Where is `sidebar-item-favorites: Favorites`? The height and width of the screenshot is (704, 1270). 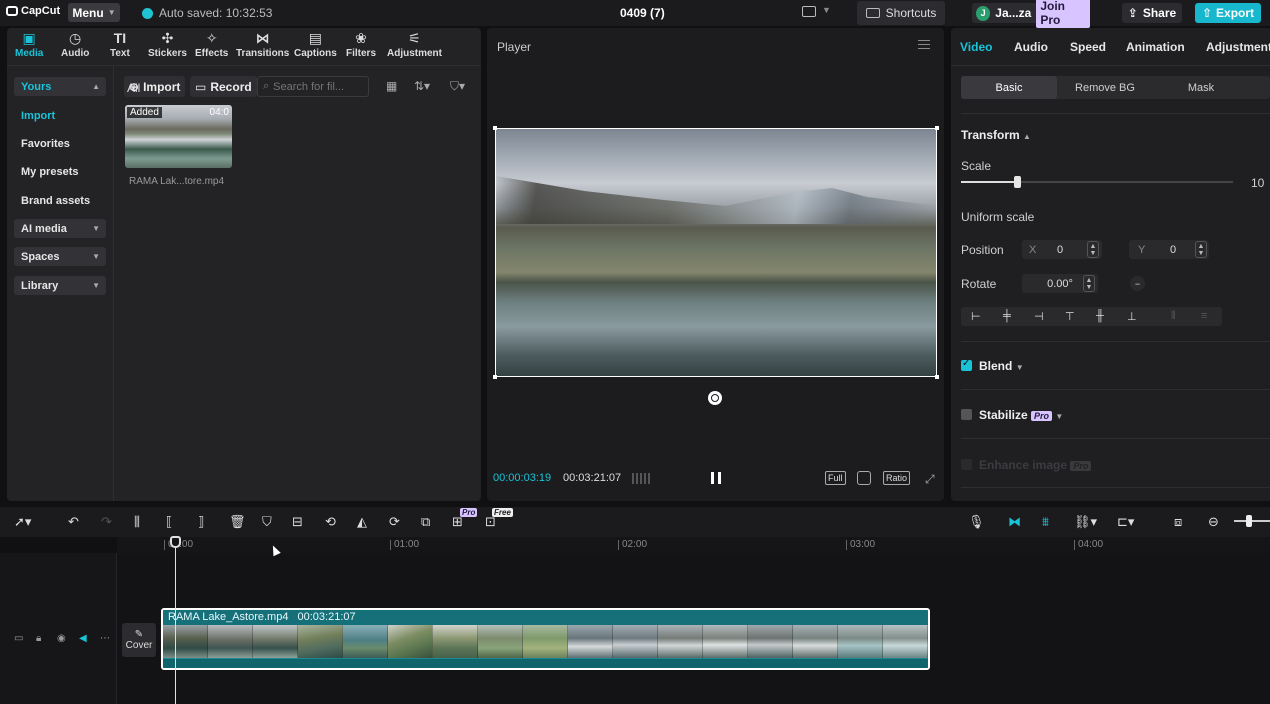 sidebar-item-favorites: Favorites is located at coordinates (60, 143).